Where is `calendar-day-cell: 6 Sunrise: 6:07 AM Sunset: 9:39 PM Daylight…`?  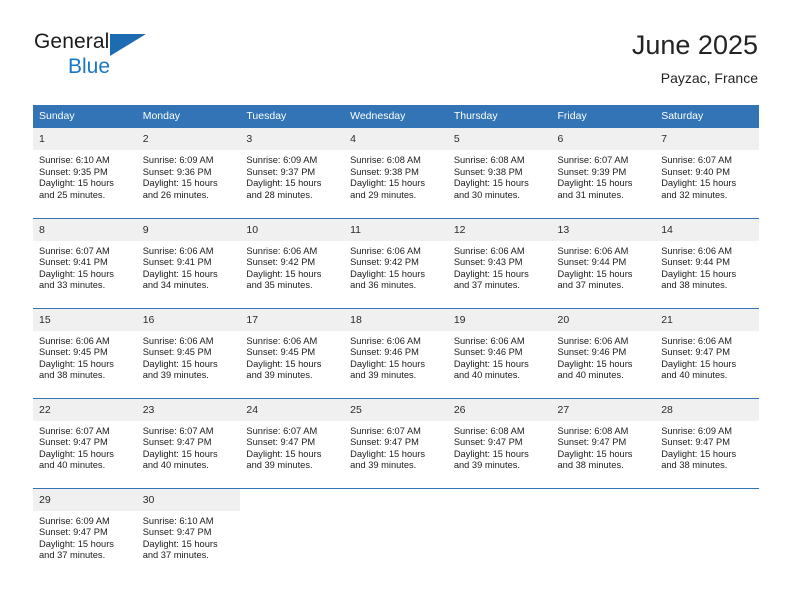 calendar-day-cell: 6 Sunrise: 6:07 AM Sunset: 9:39 PM Daylight… is located at coordinates (603, 173).